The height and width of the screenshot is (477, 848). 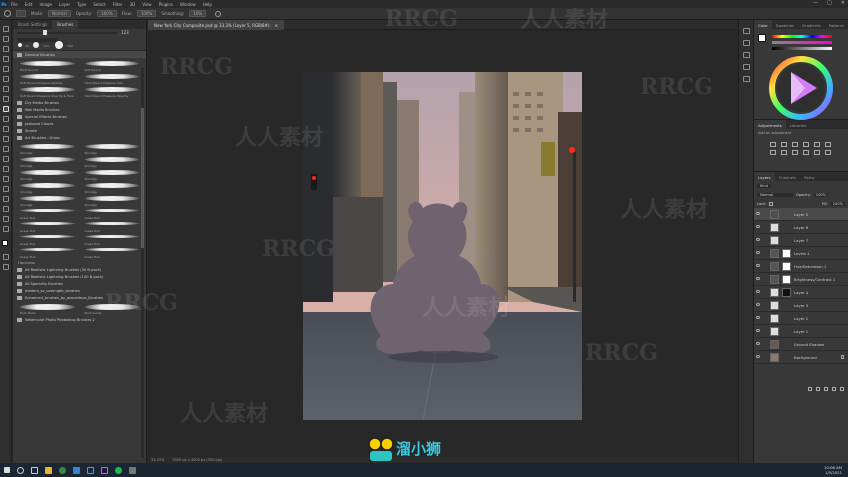 I want to click on trash-icon, so click(x=842, y=389).